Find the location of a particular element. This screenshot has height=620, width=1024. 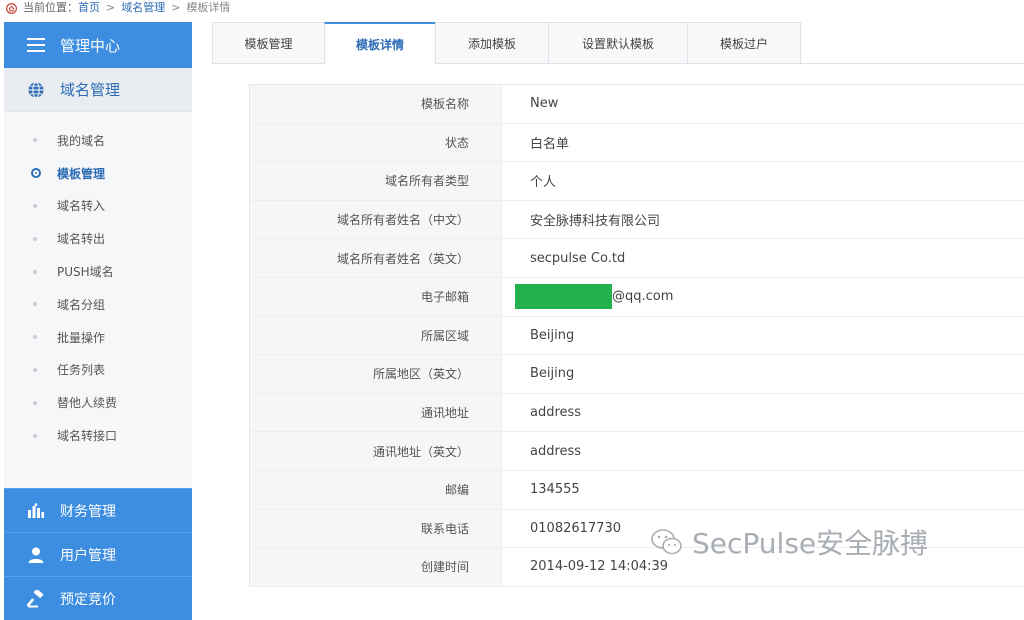

sidebar-item-label: 模板管理 is located at coordinates (81, 173).